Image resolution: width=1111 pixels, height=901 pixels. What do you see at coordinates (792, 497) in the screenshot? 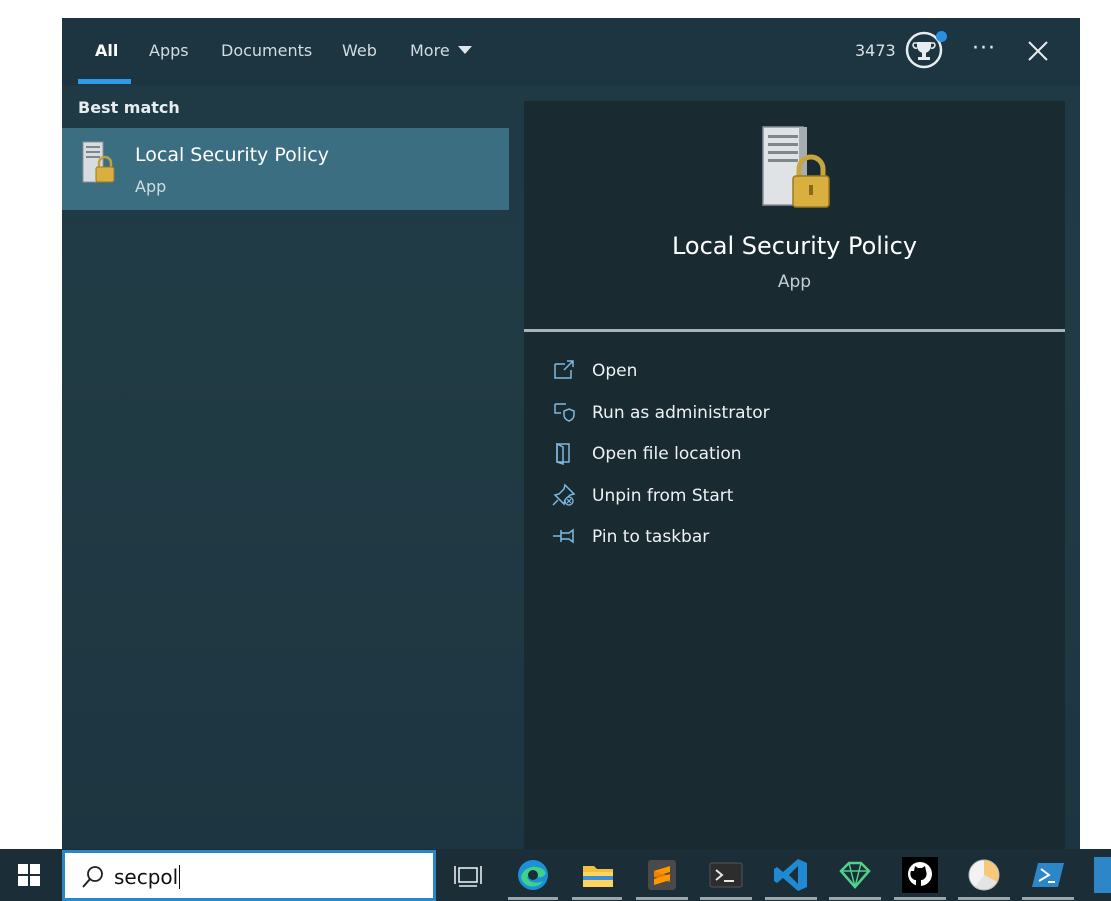
I see `unpin-from-start-action: Unpin from Start` at bounding box center [792, 497].